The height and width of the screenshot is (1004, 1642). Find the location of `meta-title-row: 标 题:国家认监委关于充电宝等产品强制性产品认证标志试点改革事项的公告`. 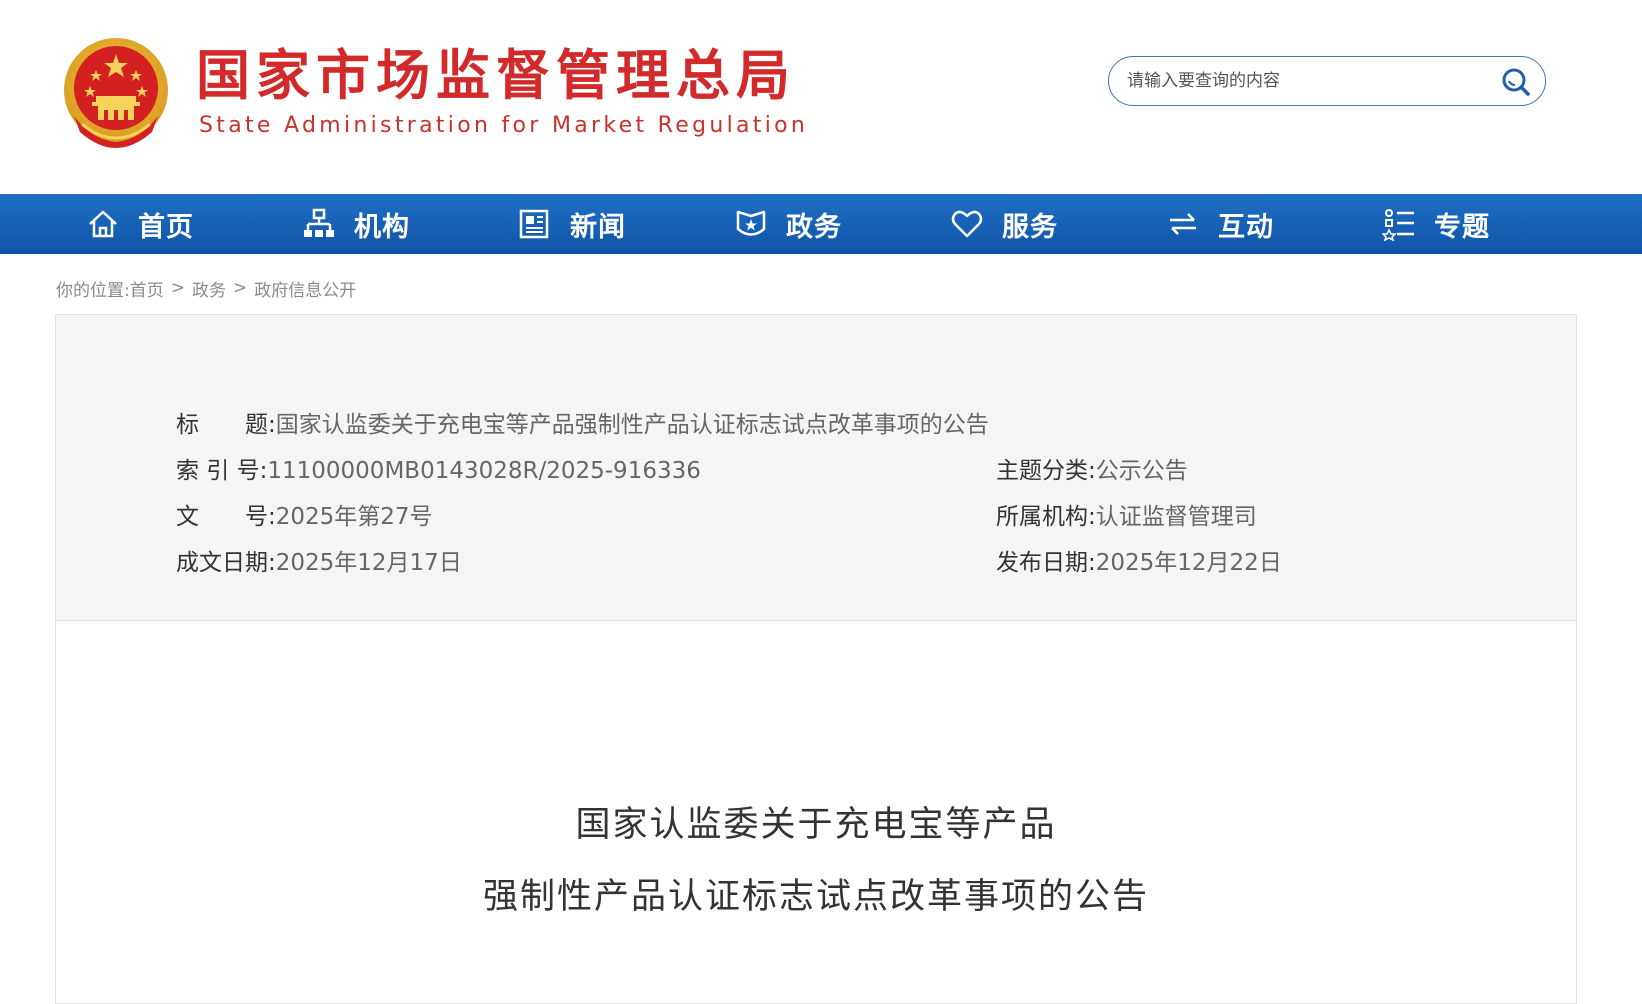

meta-title-row: 标 题:国家认监委关于充电宝等产品强制性产品认证标志试点改革事项的公告 is located at coordinates (582, 425).